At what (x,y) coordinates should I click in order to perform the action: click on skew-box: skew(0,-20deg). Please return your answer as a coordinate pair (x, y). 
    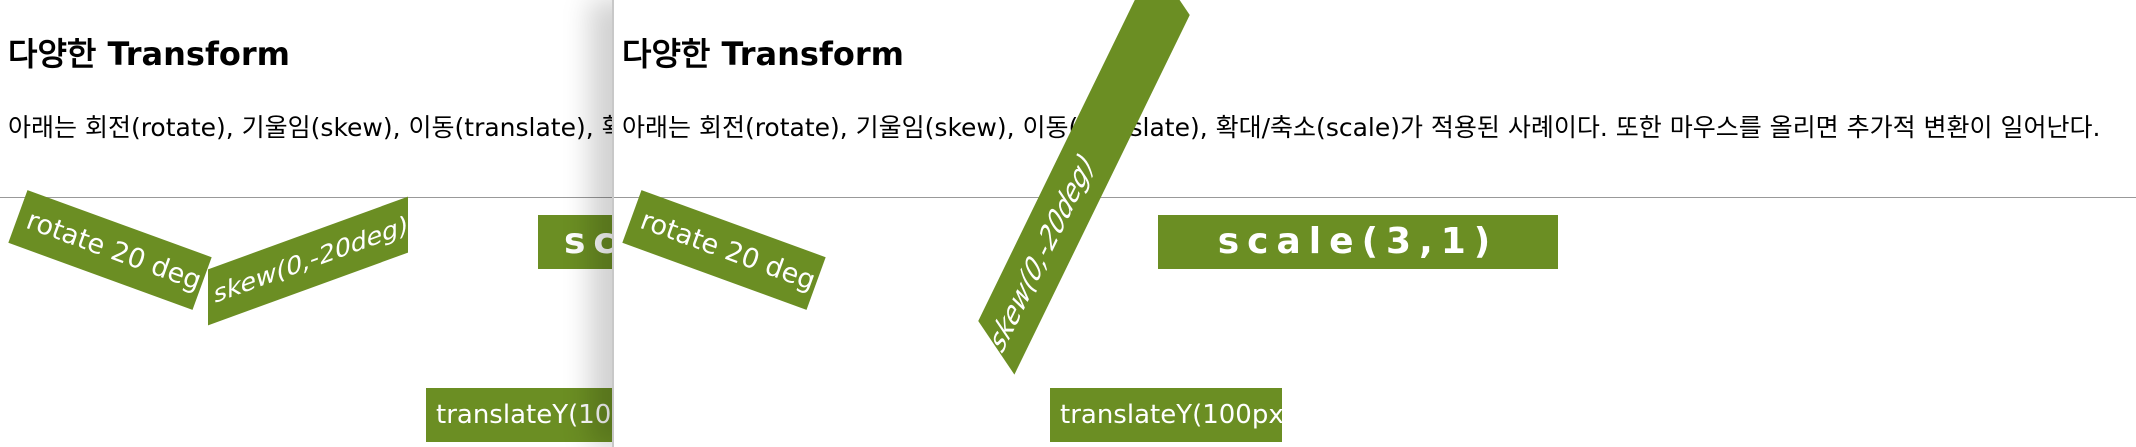
    Looking at the image, I should click on (308, 261).